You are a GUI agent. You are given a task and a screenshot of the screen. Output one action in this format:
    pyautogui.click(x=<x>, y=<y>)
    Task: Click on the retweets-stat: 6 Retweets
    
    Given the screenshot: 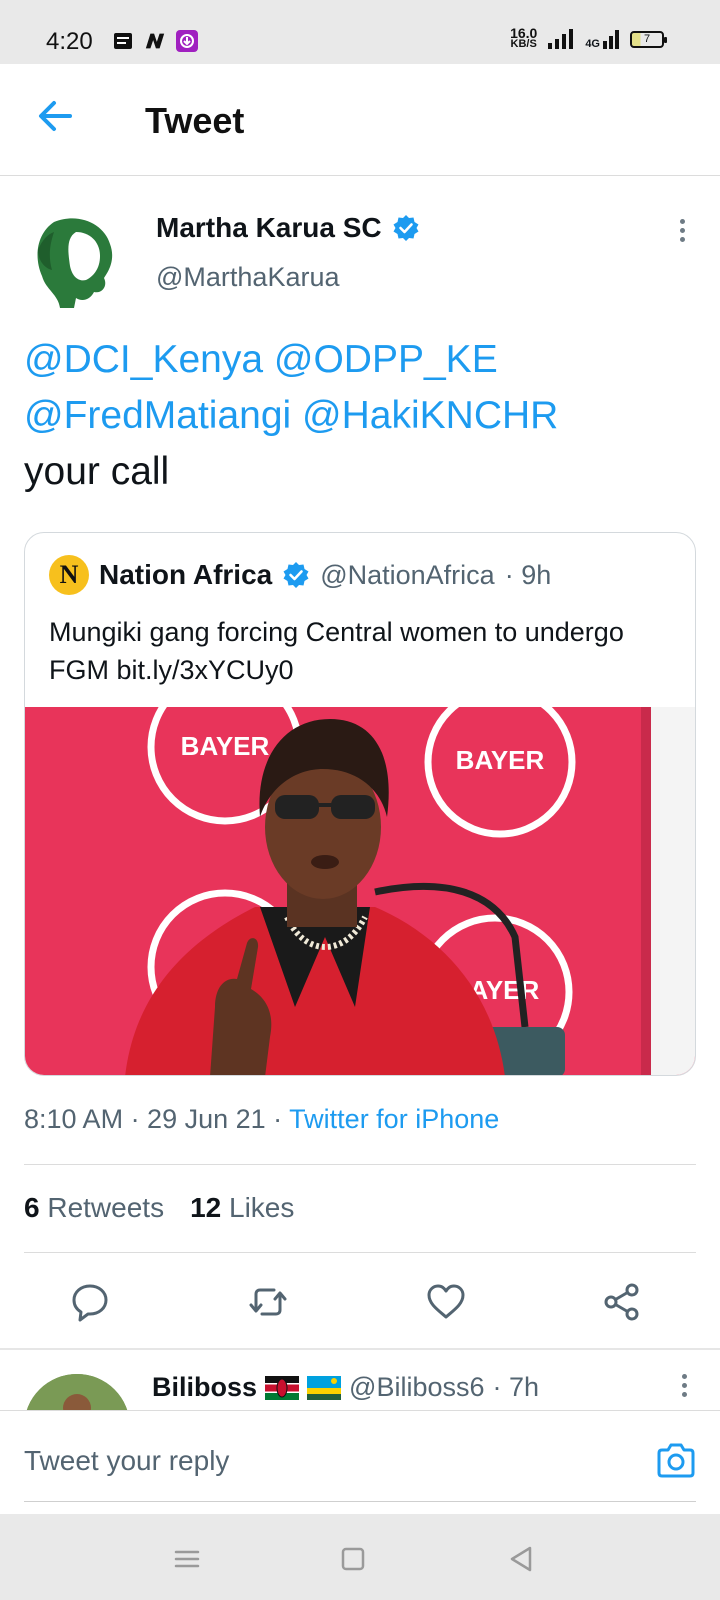 What is the action you would take?
    pyautogui.click(x=94, y=1208)
    